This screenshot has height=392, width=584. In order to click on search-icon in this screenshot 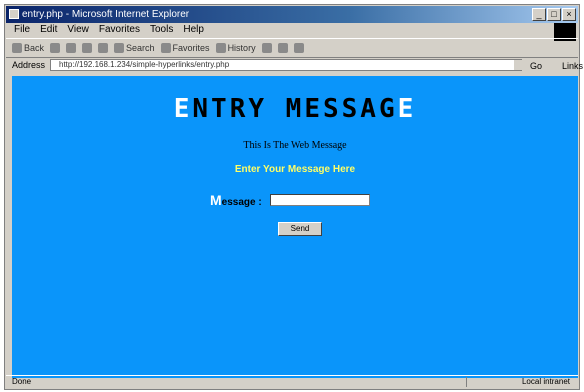, I will do `click(119, 48)`.